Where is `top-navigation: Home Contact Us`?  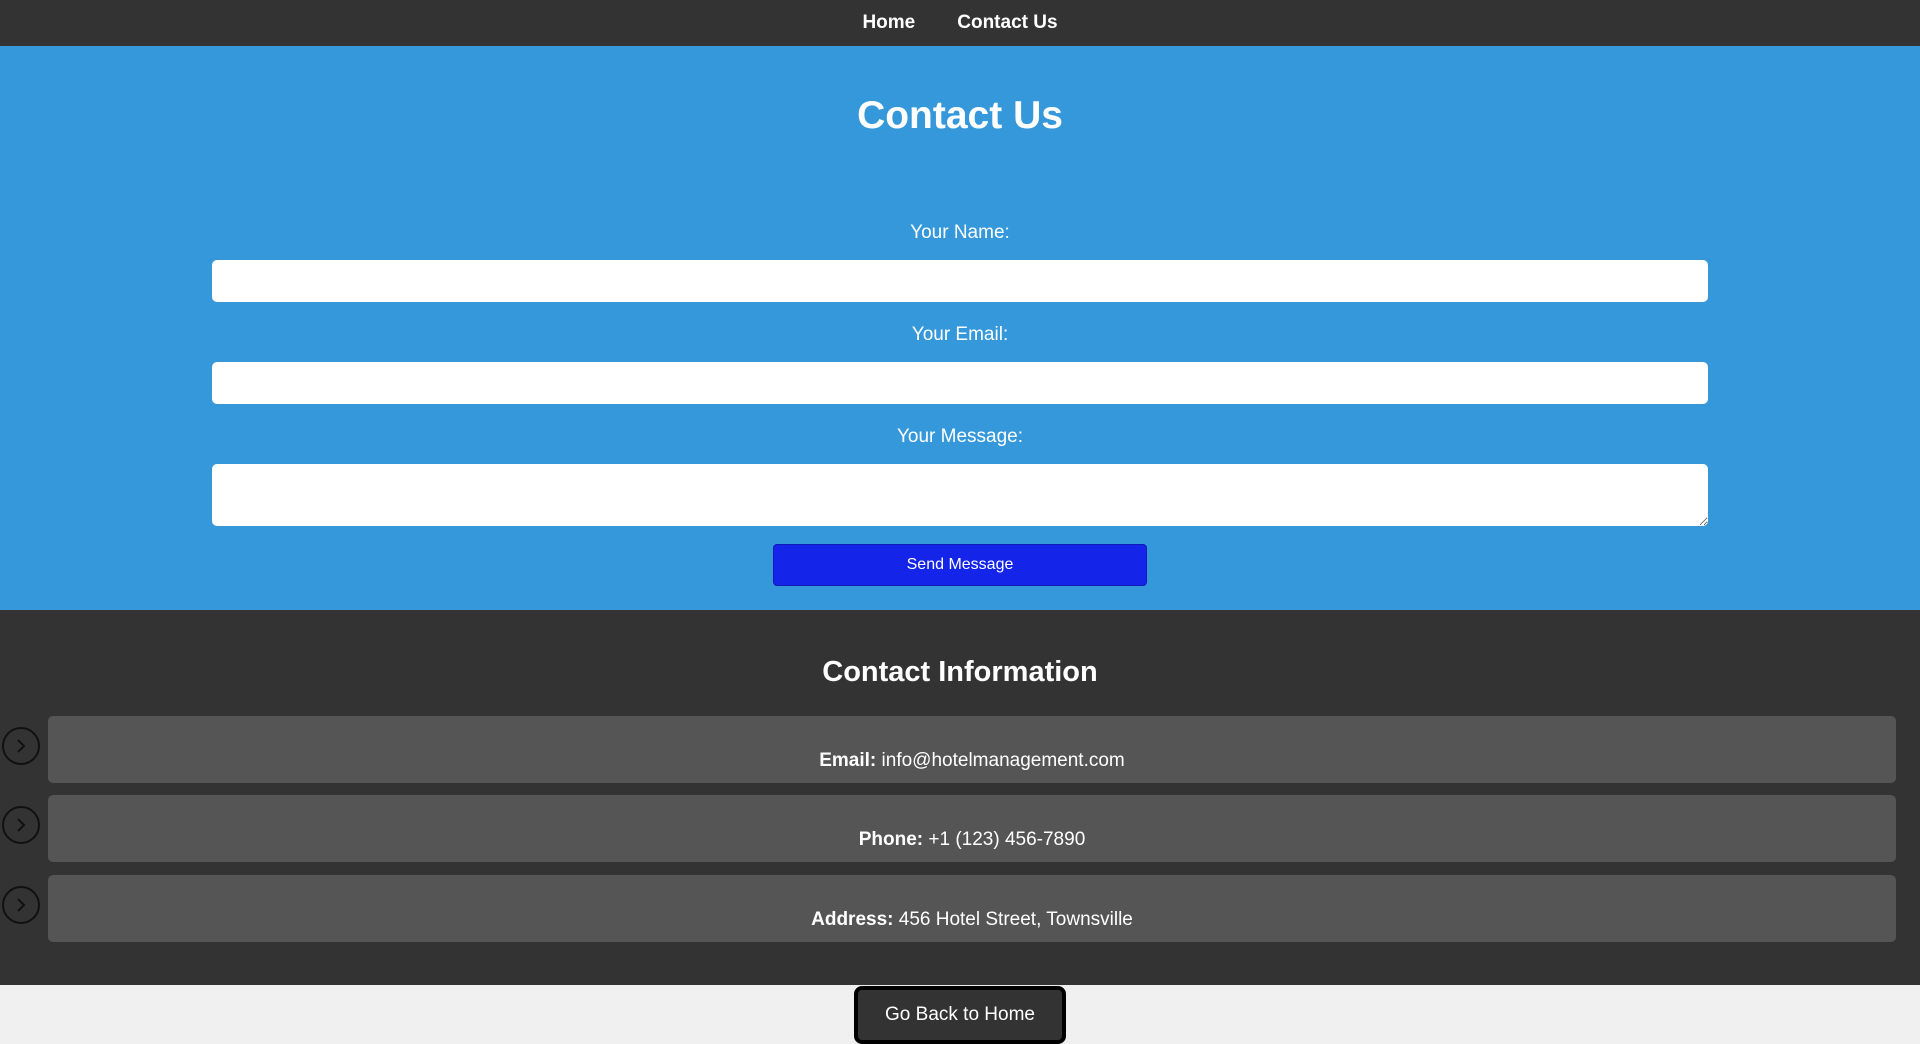
top-navigation: Home Contact Us is located at coordinates (960, 23).